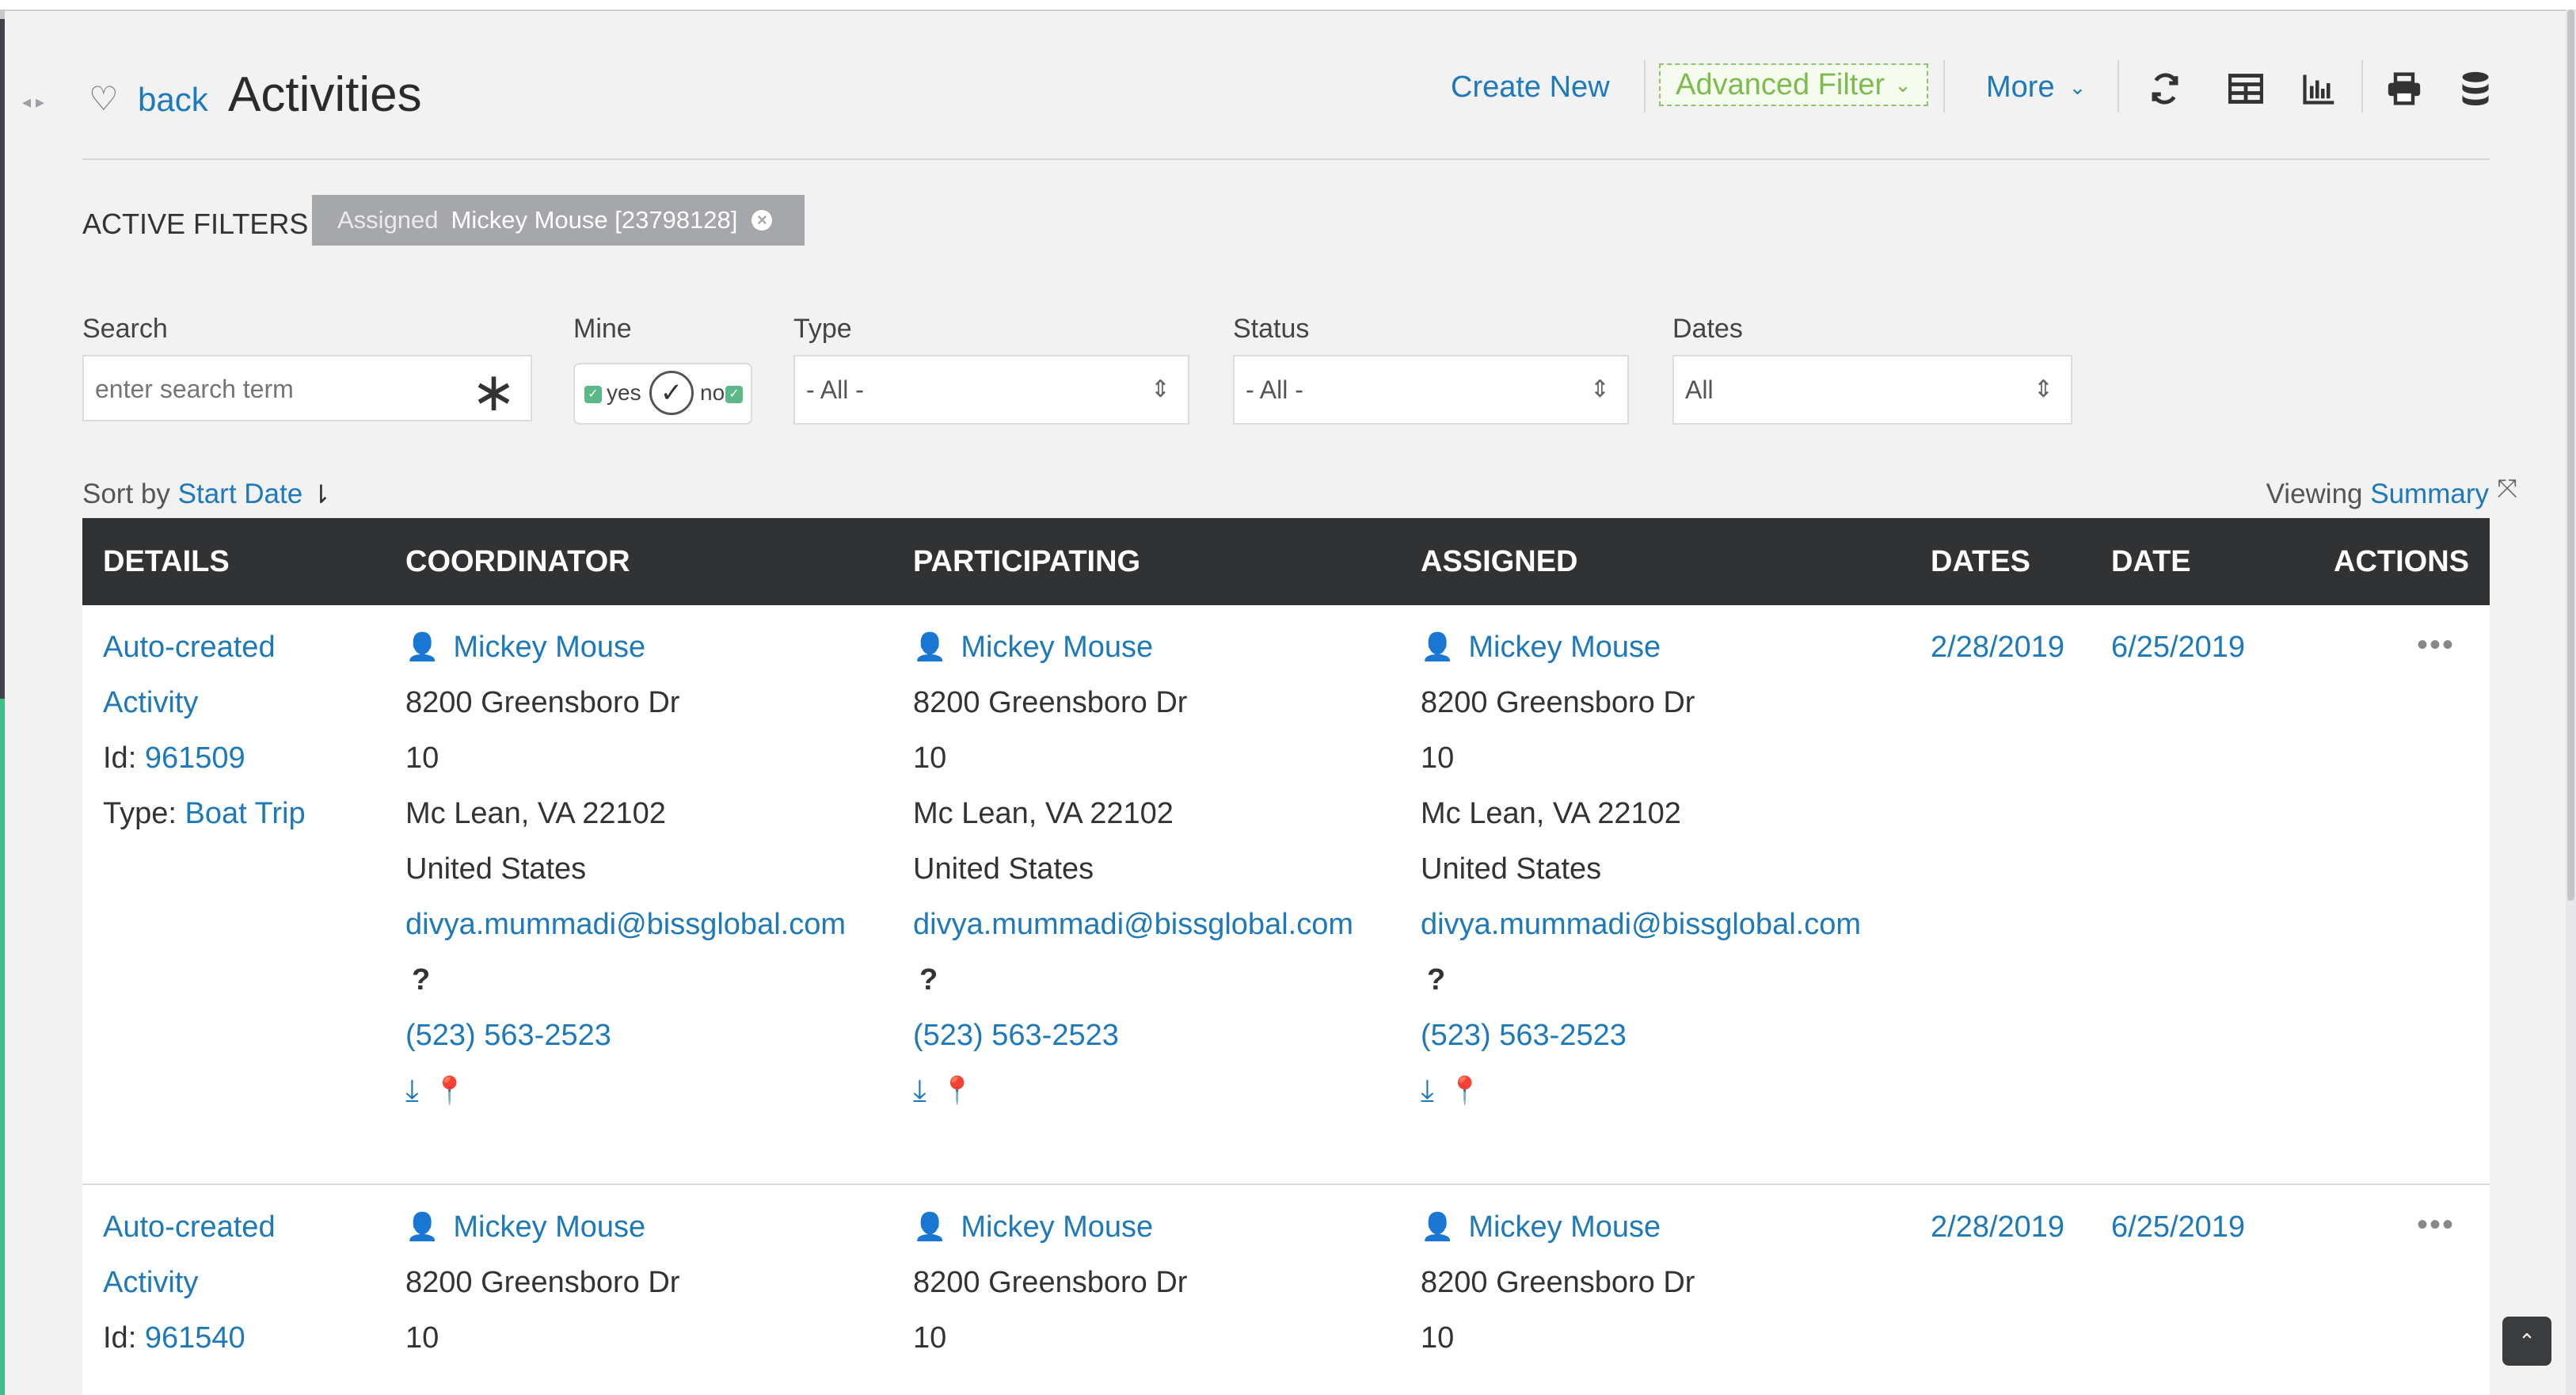  I want to click on row-1-start-date: 2/28/2019, so click(1997, 647).